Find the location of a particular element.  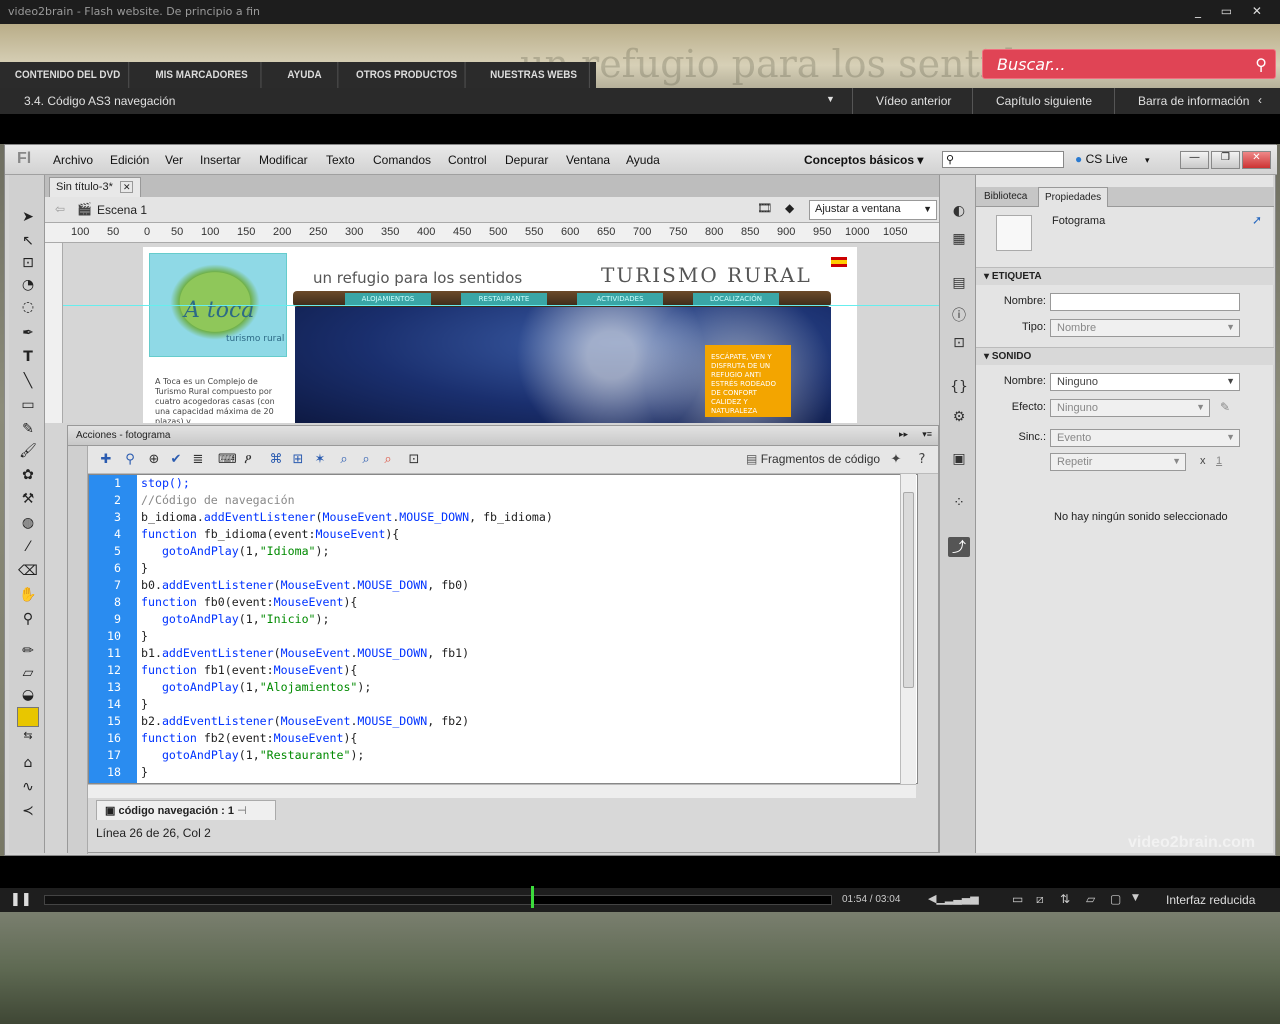

toggle-toolbox-icon: ⊡ is located at coordinates (414, 460).